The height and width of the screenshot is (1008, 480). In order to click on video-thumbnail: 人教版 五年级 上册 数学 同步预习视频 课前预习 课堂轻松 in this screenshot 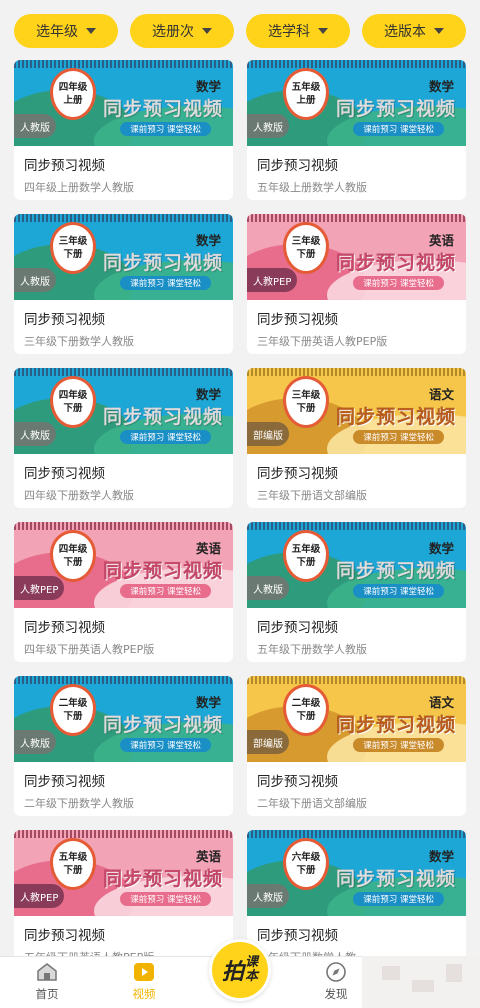, I will do `click(356, 103)`.